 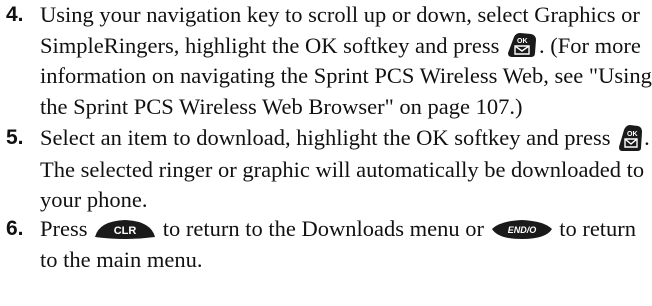 What do you see at coordinates (15, 14) in the screenshot?
I see `step-number: 4.` at bounding box center [15, 14].